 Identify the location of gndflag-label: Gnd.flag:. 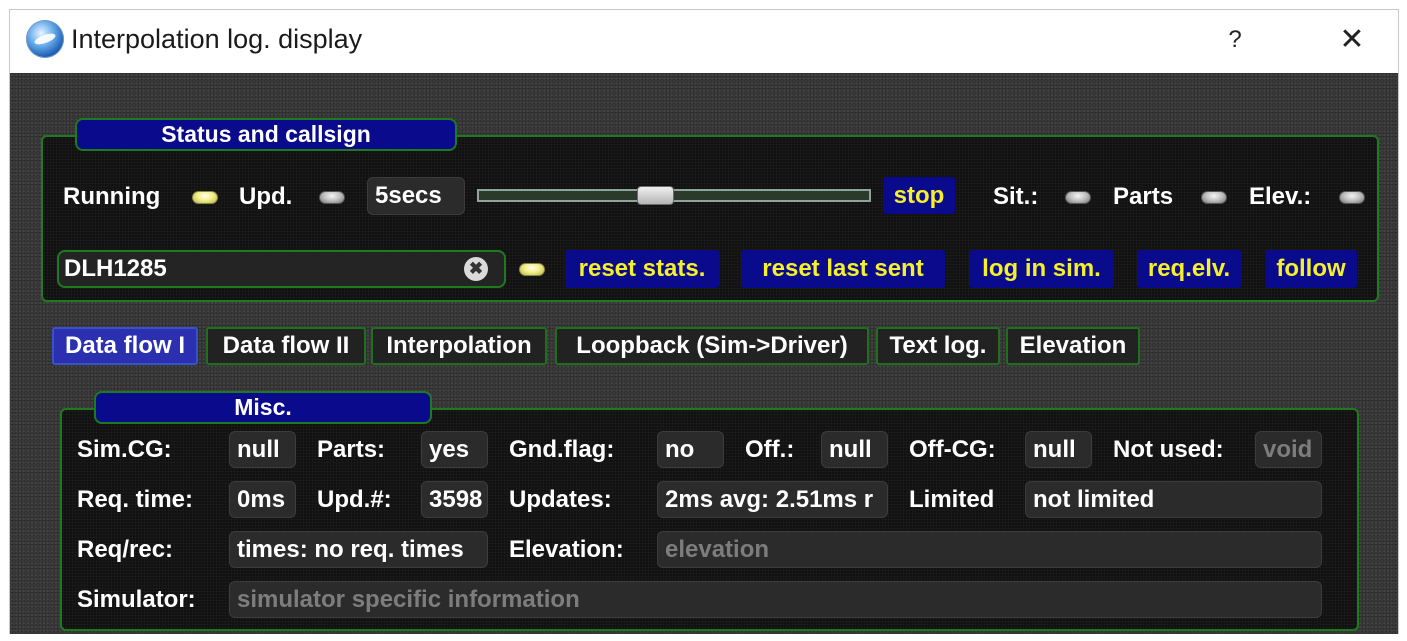
(562, 449).